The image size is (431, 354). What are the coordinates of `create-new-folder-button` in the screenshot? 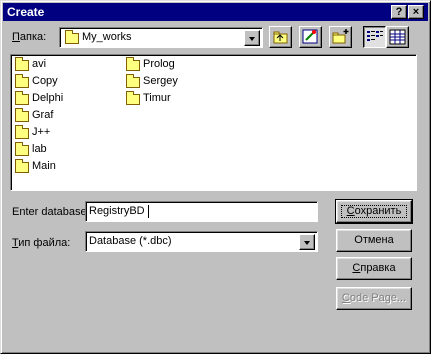 It's located at (340, 37).